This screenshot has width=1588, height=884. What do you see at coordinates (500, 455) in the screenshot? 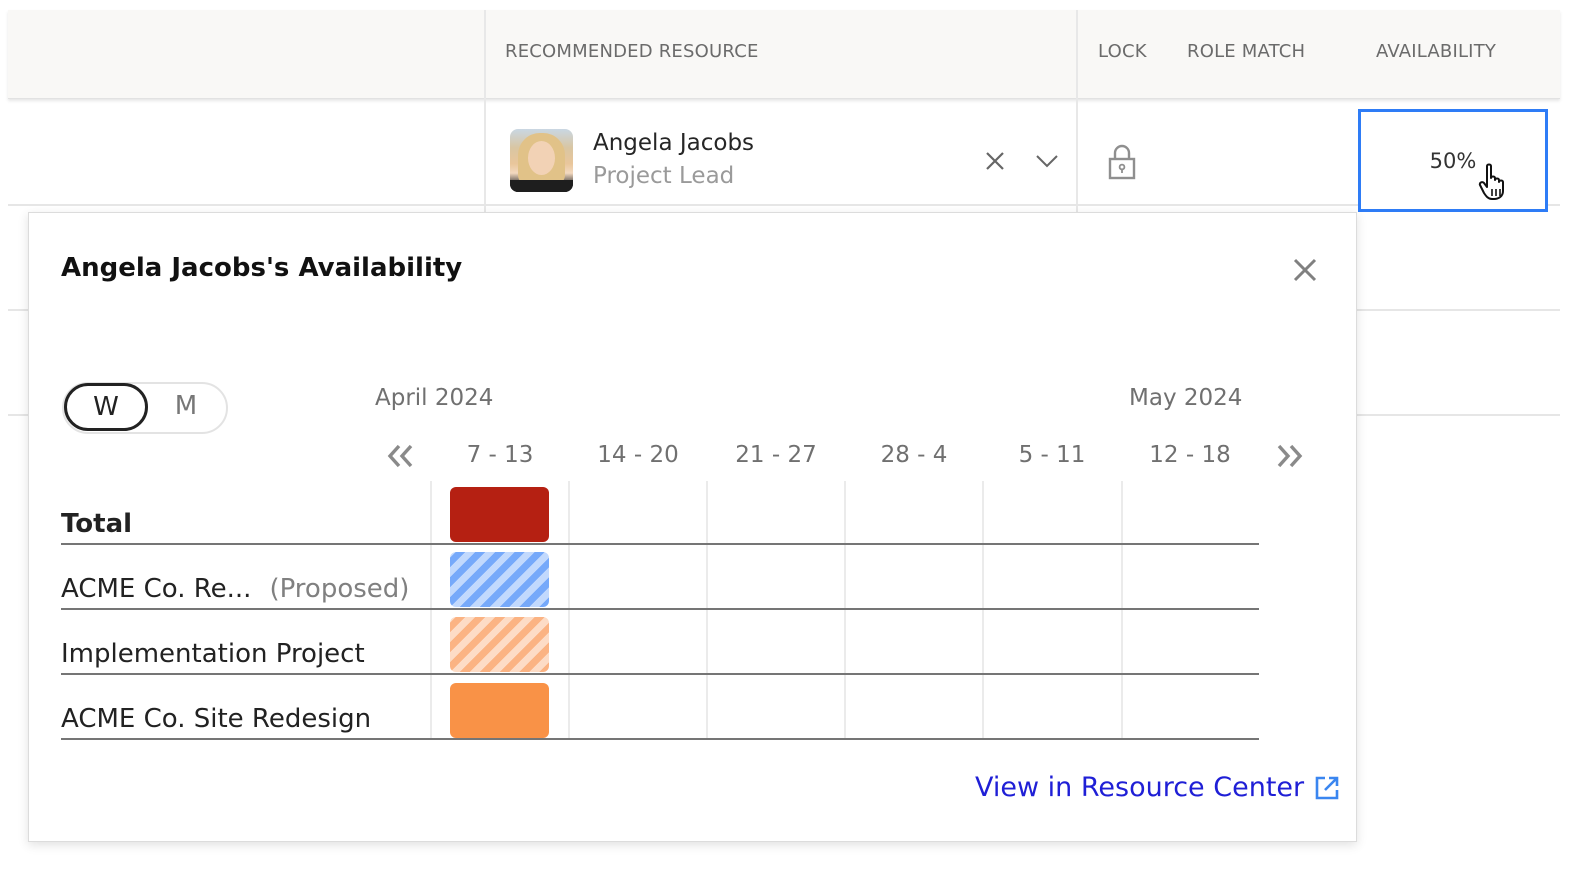
I see `week-column-header: 7 - 13` at bounding box center [500, 455].